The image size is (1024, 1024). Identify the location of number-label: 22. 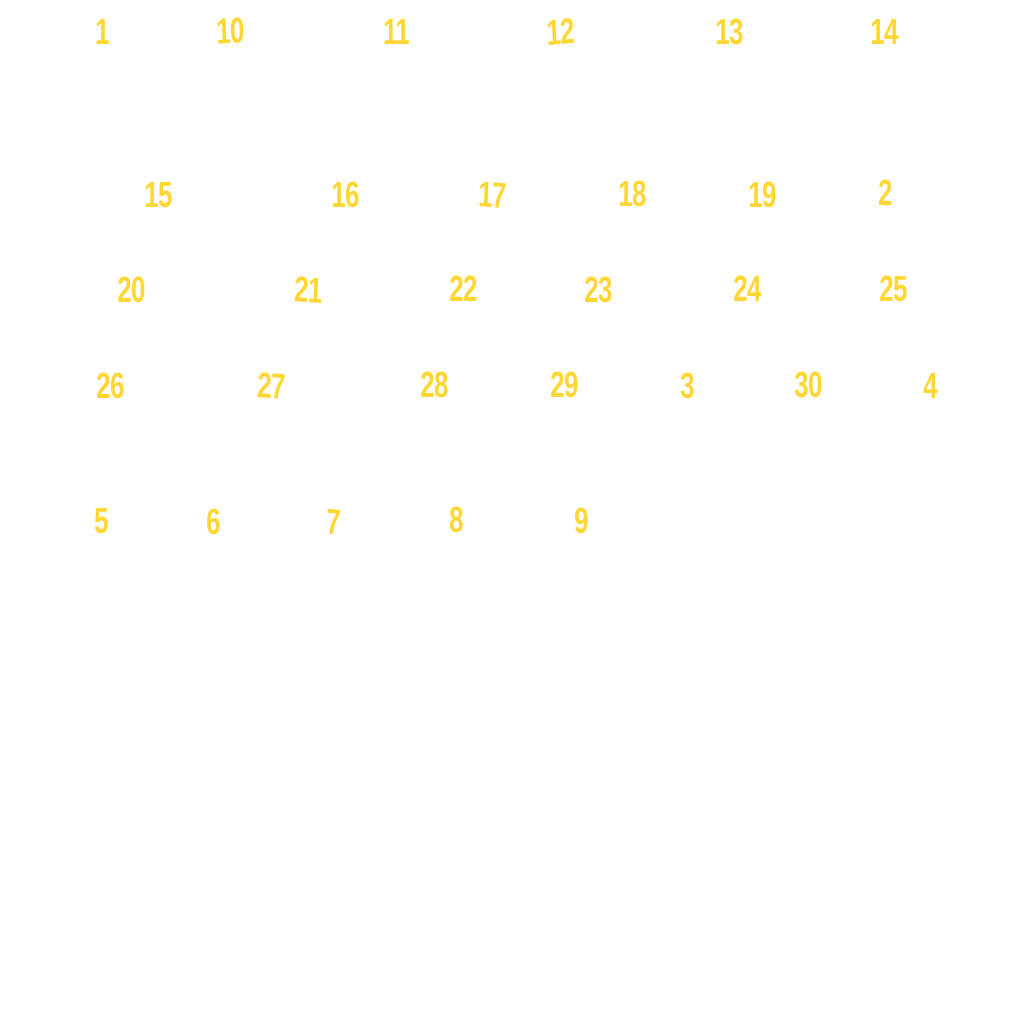
(463, 288).